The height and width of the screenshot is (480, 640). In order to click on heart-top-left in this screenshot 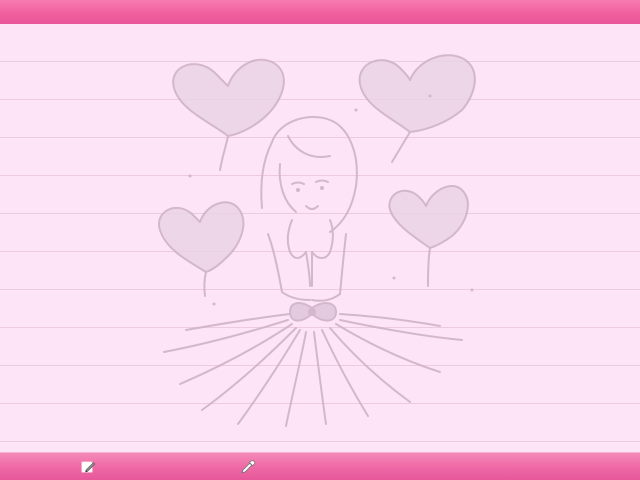, I will do `click(228, 97)`.